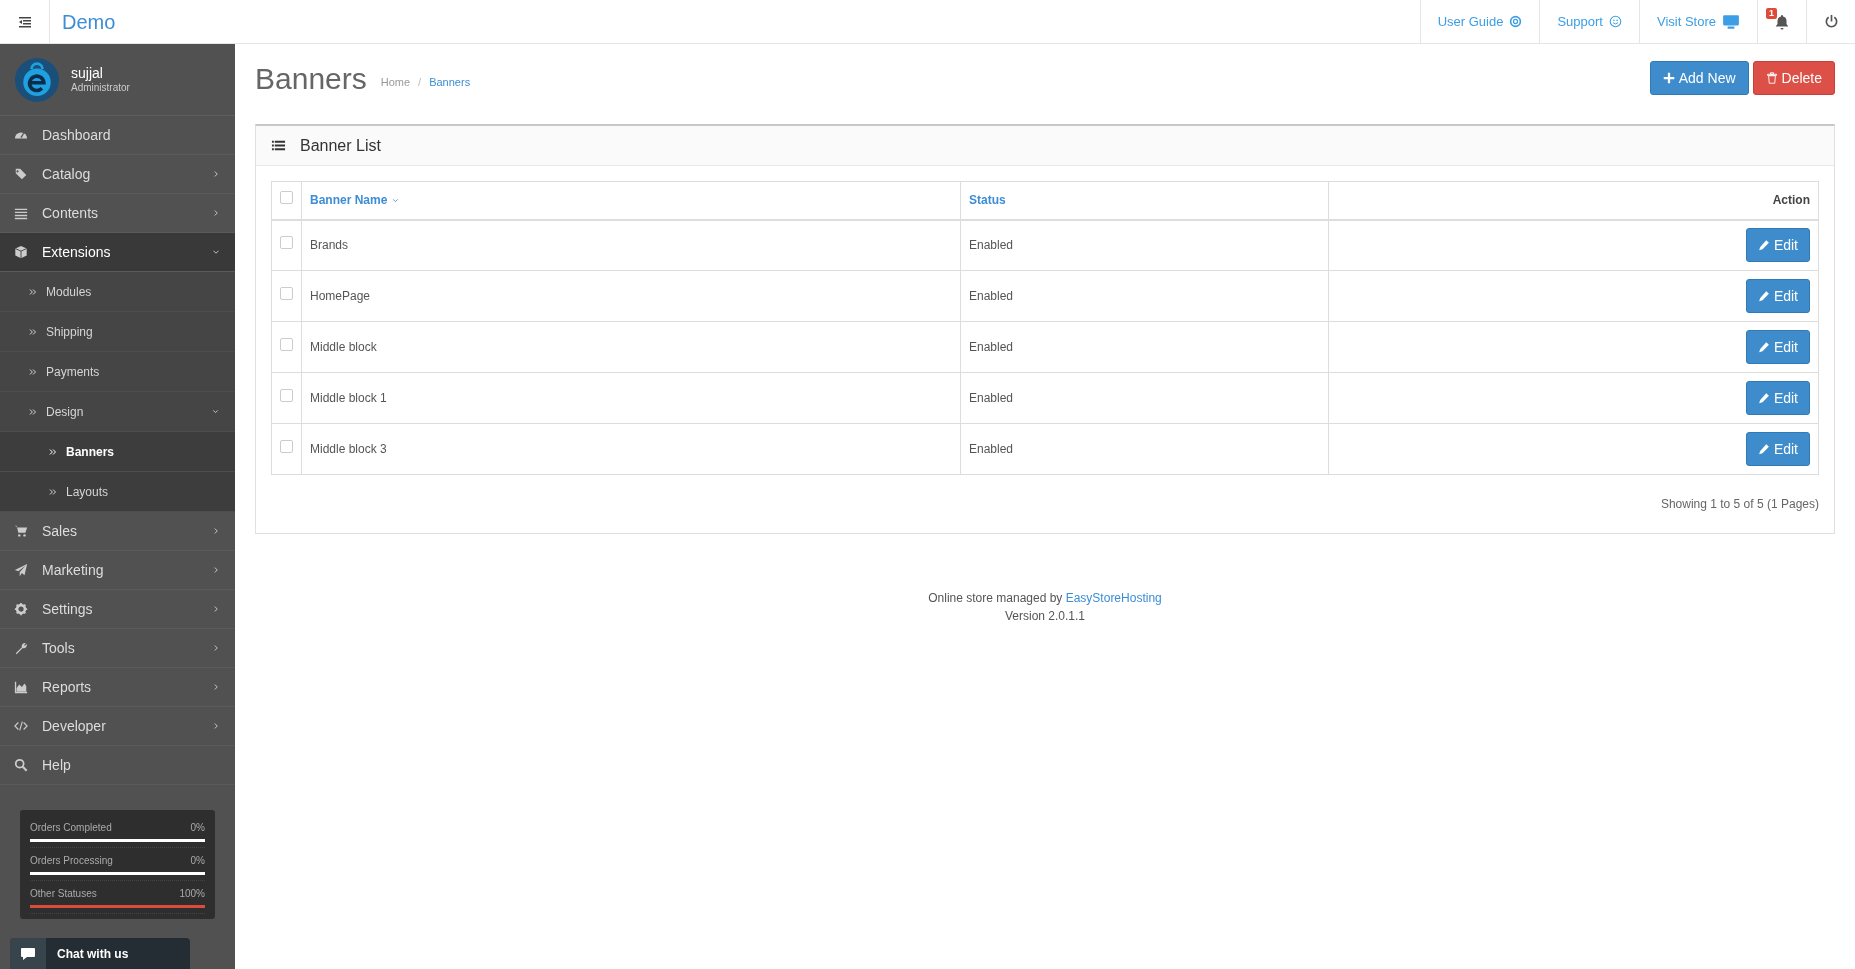 The height and width of the screenshot is (969, 1855). I want to click on footer-text: Online store managed by EasyStoreHosting, so click(1045, 598).